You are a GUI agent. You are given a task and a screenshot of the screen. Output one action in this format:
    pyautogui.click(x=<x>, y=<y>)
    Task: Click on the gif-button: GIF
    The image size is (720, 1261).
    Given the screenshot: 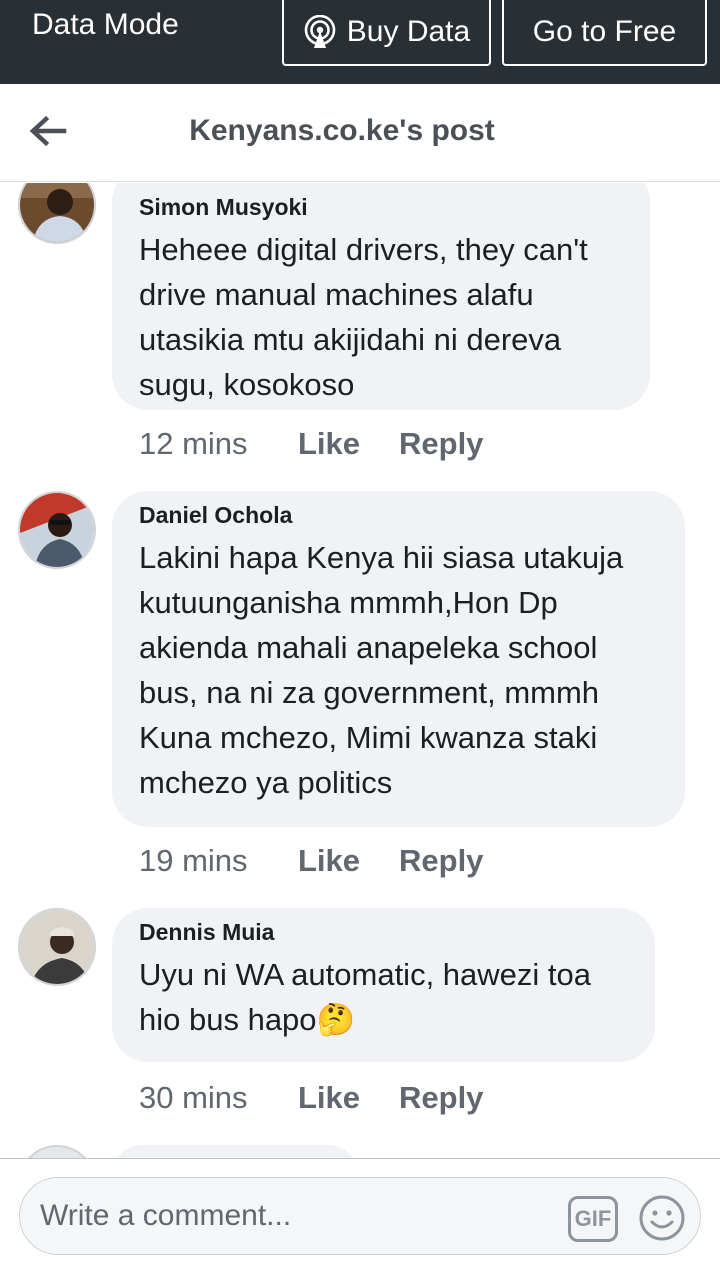 What is the action you would take?
    pyautogui.click(x=593, y=1219)
    